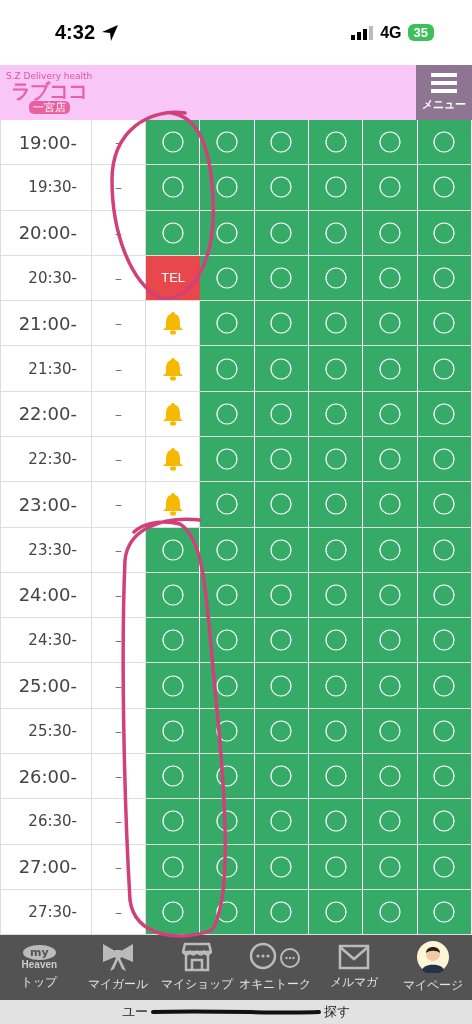  What do you see at coordinates (39, 967) in the screenshot?
I see `nav-tab: my Heaven トップ` at bounding box center [39, 967].